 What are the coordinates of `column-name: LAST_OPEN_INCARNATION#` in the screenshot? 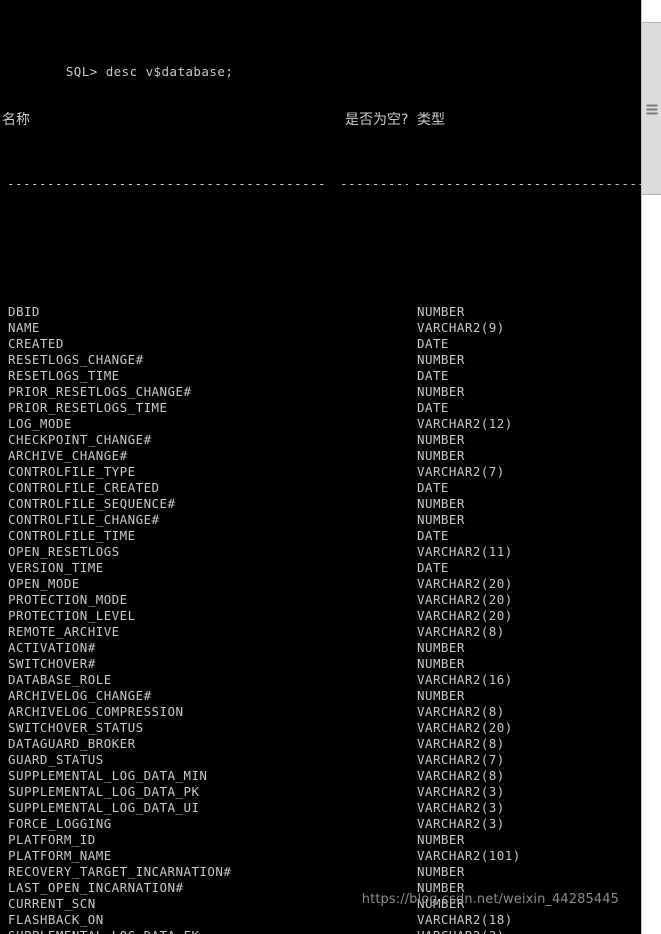 It's located at (96, 887).